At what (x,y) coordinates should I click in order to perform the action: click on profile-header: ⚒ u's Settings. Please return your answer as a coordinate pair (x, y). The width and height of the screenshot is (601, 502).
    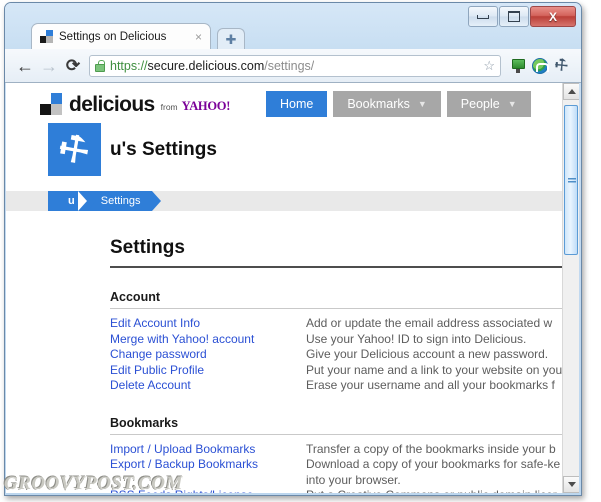
    Looking at the image, I should click on (284, 151).